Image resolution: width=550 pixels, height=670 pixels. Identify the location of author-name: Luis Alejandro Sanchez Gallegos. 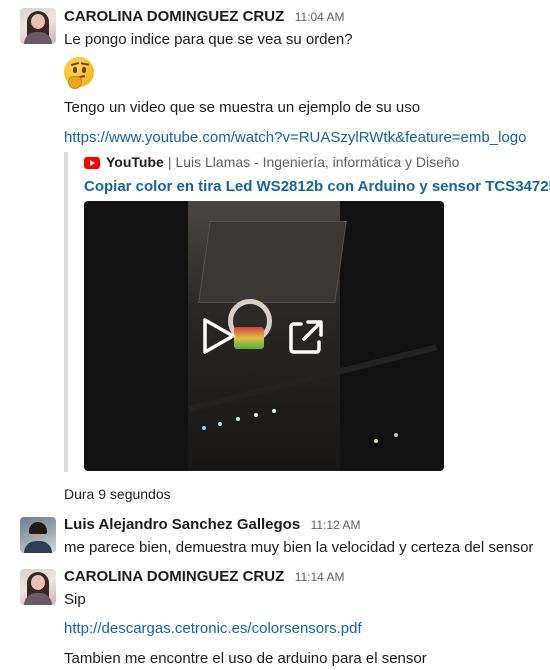
(182, 524).